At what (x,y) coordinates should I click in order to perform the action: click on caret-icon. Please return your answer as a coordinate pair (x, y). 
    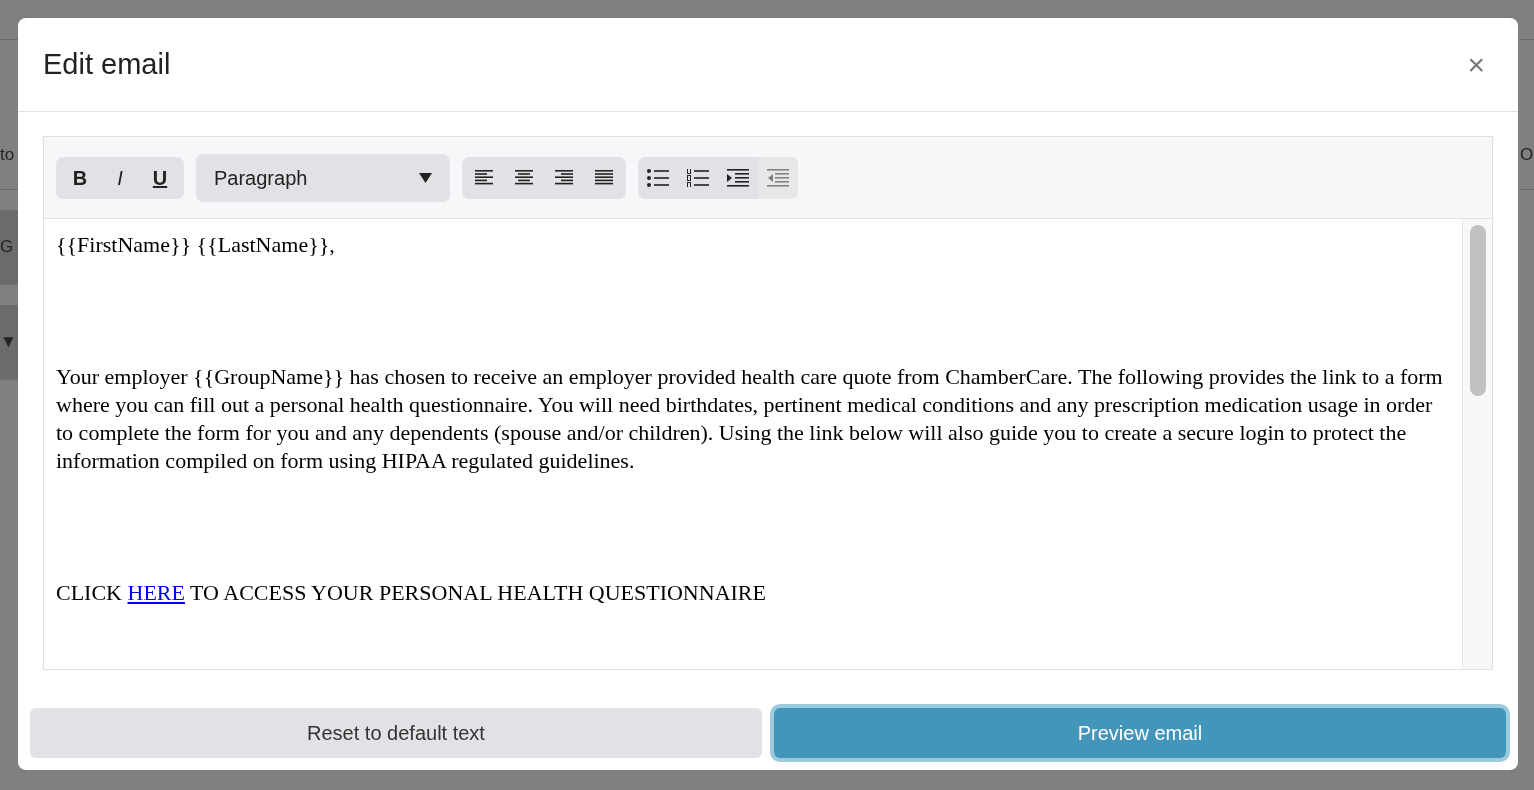
    Looking at the image, I should click on (425, 177).